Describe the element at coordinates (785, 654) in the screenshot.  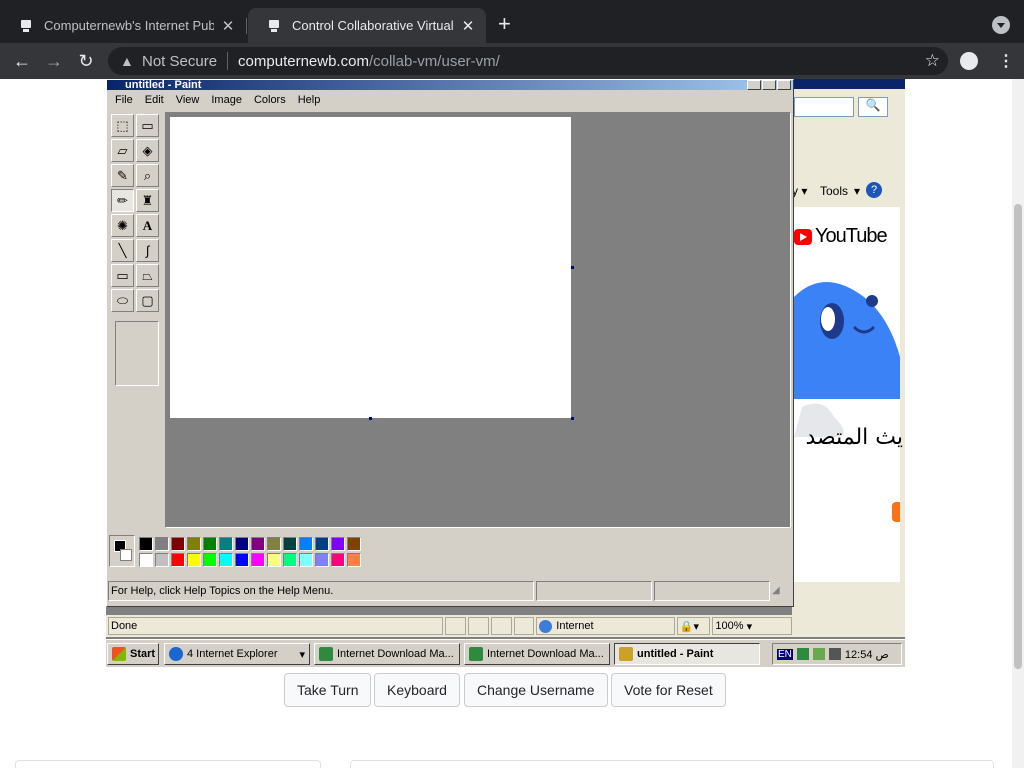
I see `language-indicator: EN` at that location.